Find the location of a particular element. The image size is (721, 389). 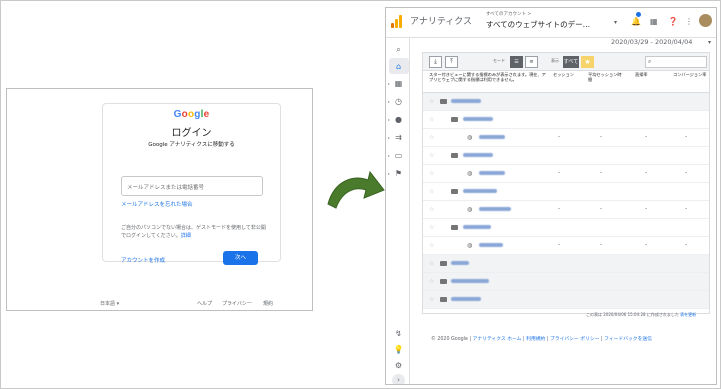

email-field: メールアドレスまたは電話番号 is located at coordinates (192, 186).